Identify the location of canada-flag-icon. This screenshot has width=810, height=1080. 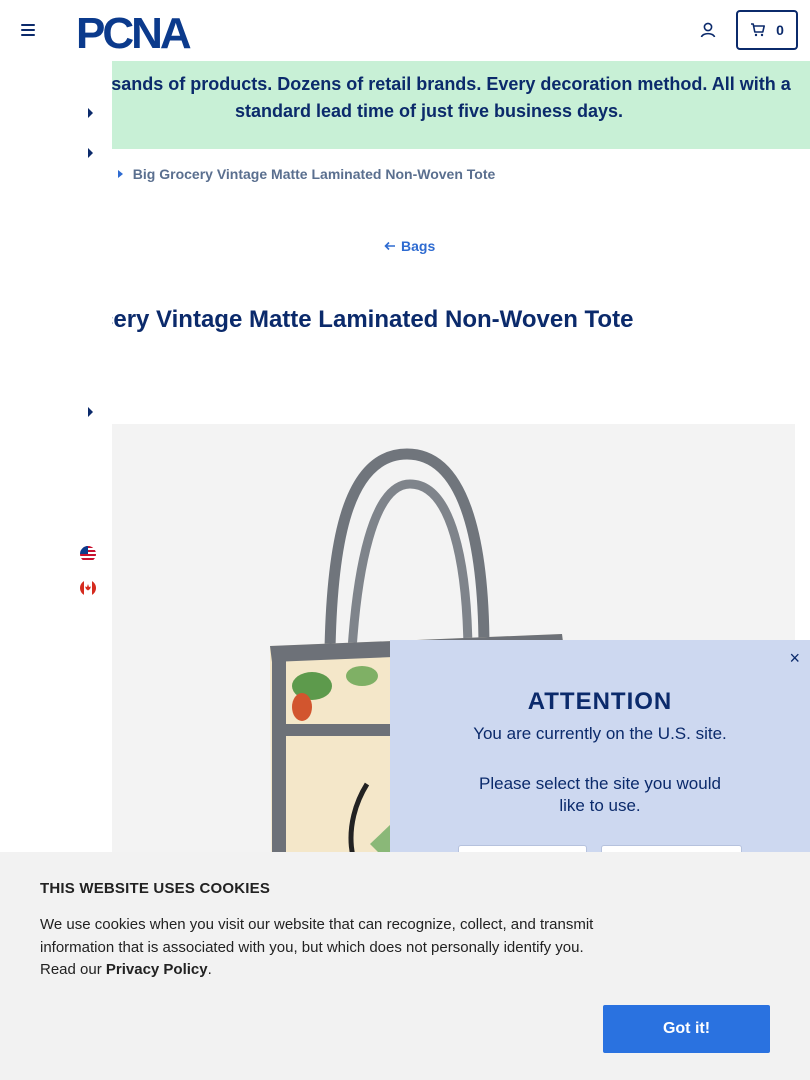
(88, 588).